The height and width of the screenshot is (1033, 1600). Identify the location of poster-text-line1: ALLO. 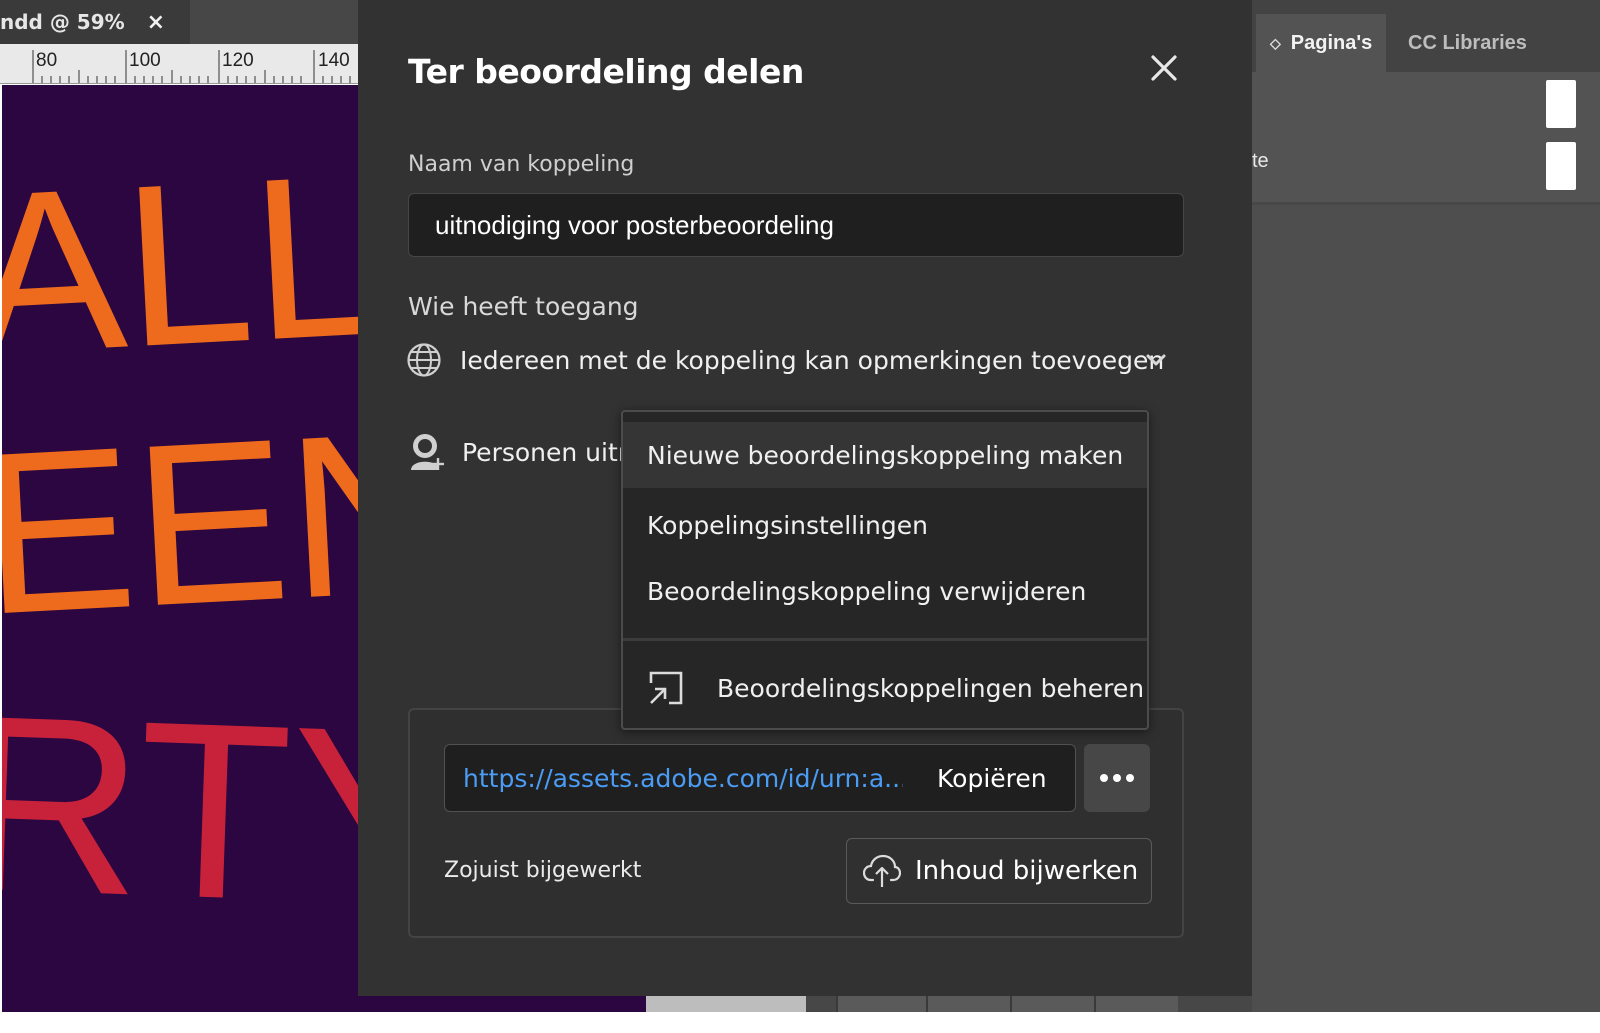
(181, 259).